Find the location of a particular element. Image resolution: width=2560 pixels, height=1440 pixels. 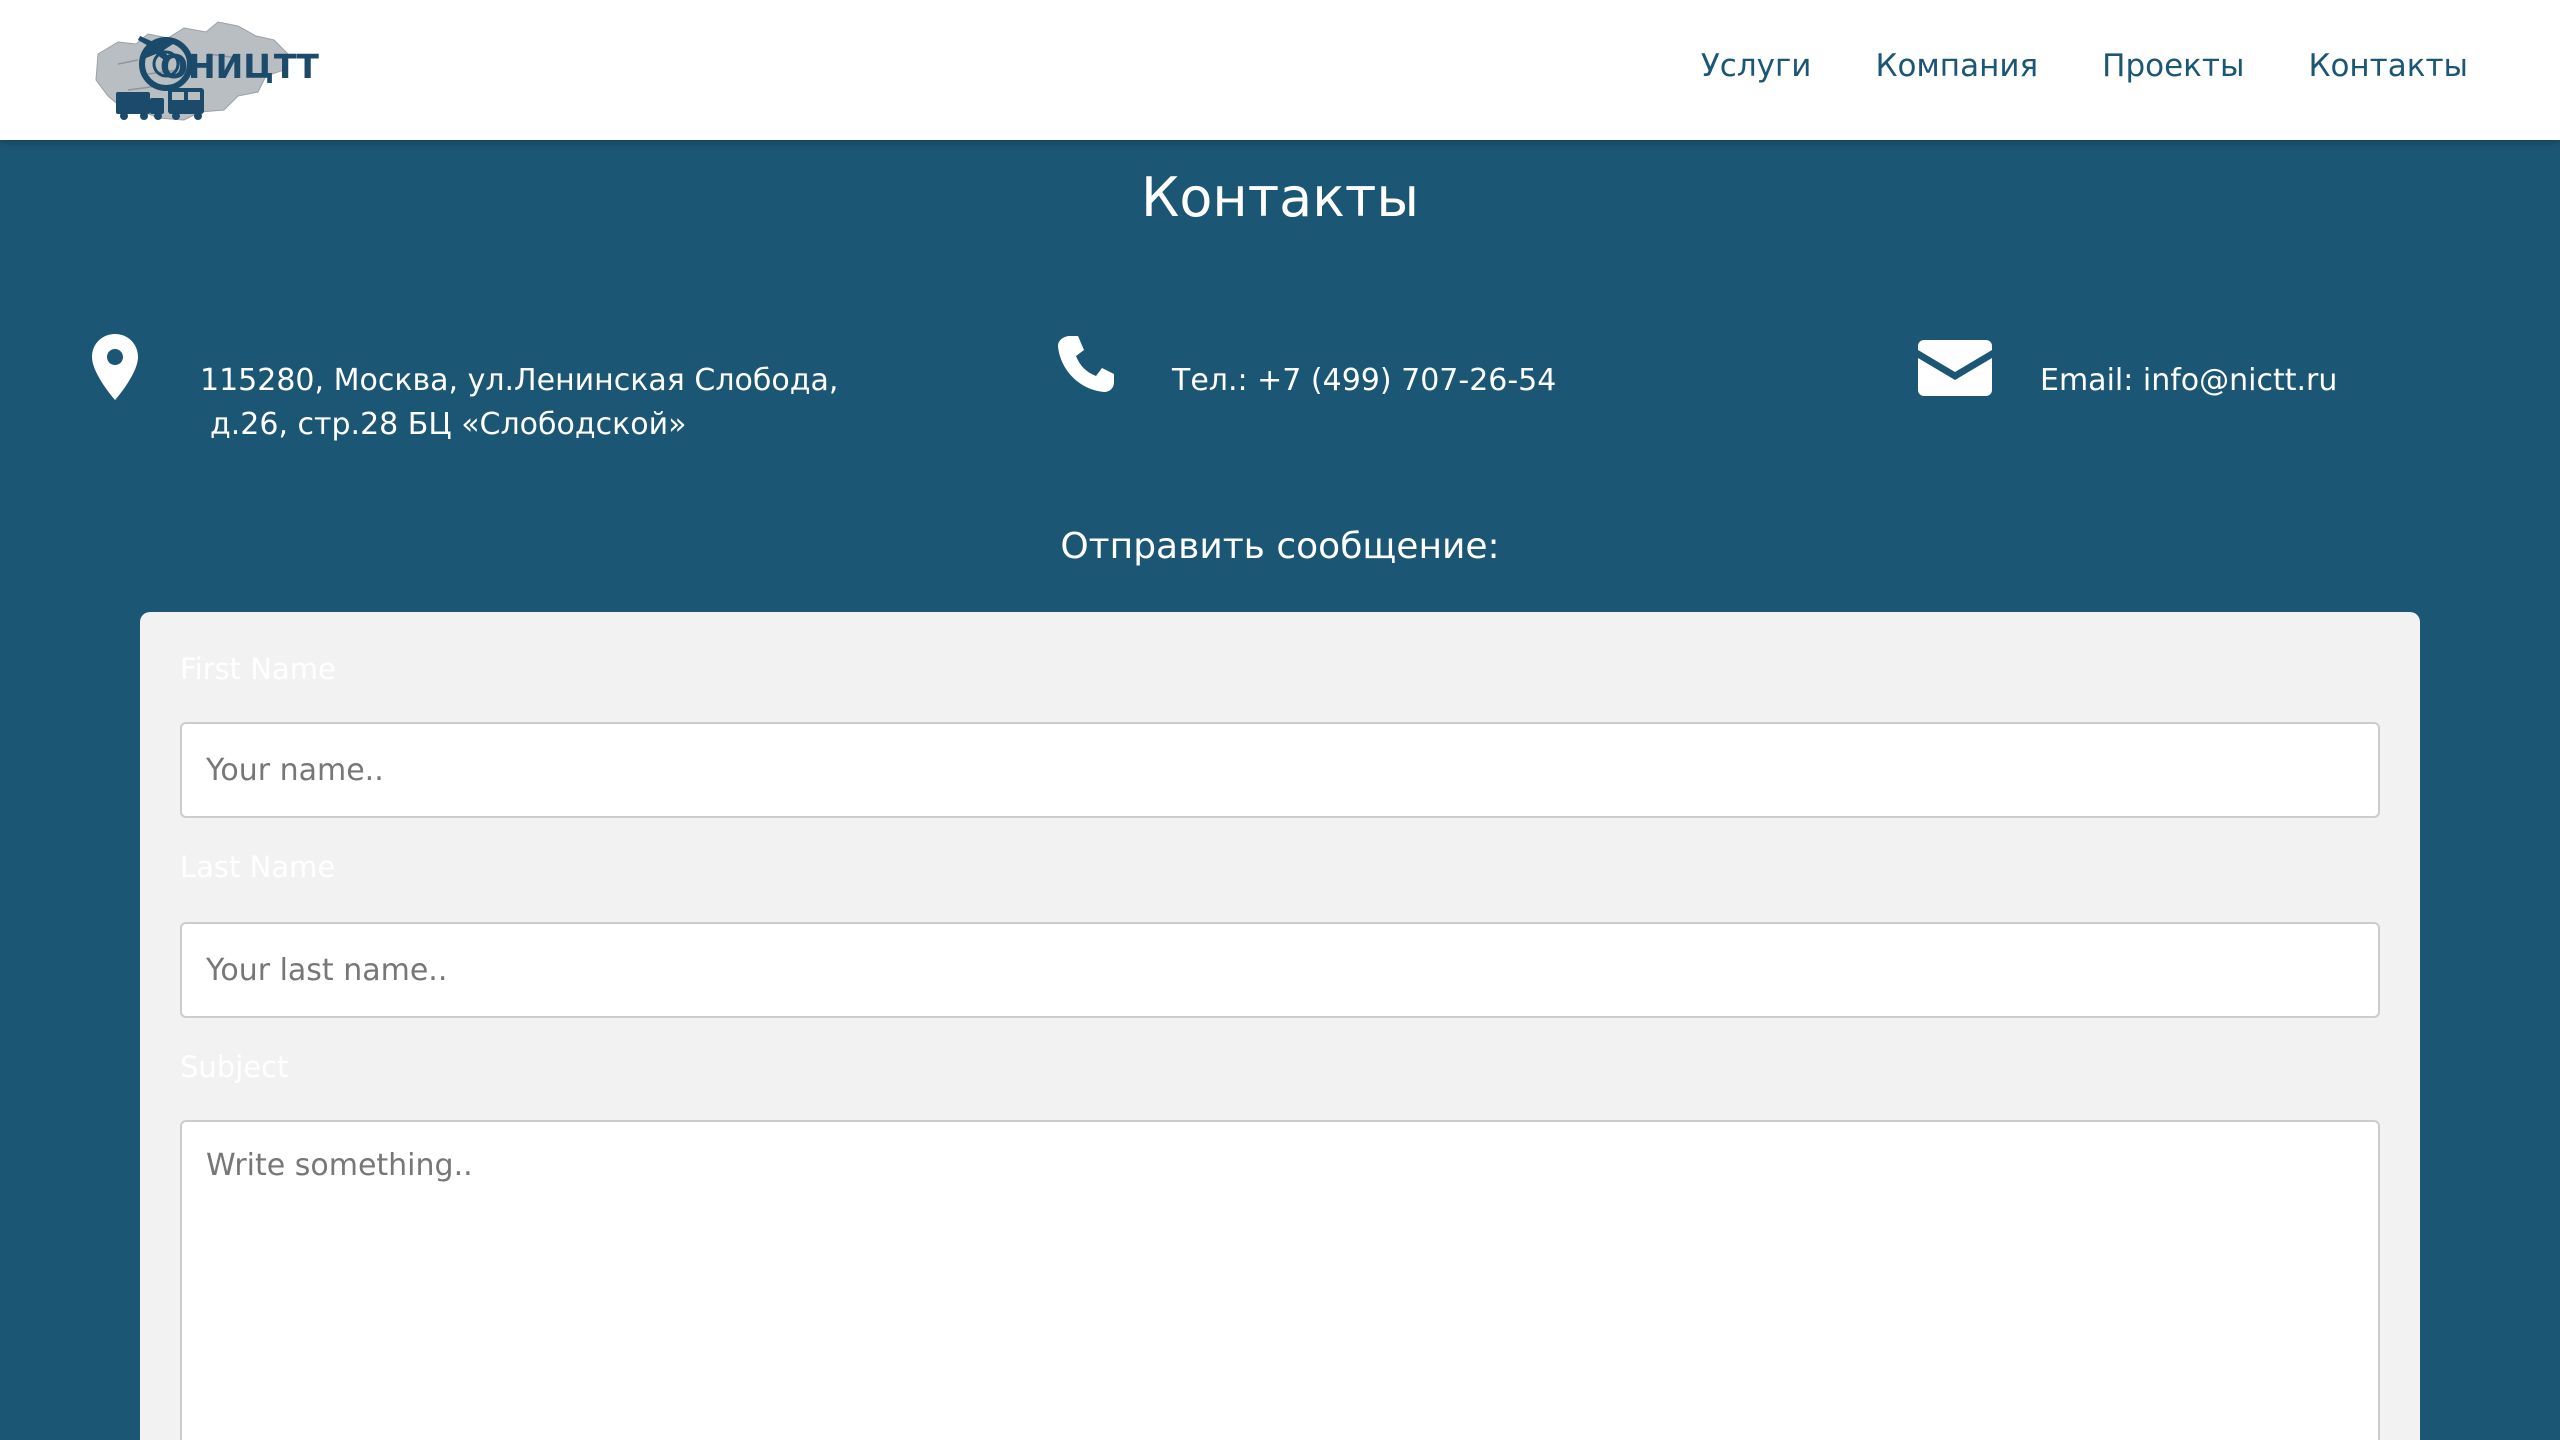

address-line-1: 115280, Москва, ул.Ленинская Слобода, is located at coordinates (519, 380).